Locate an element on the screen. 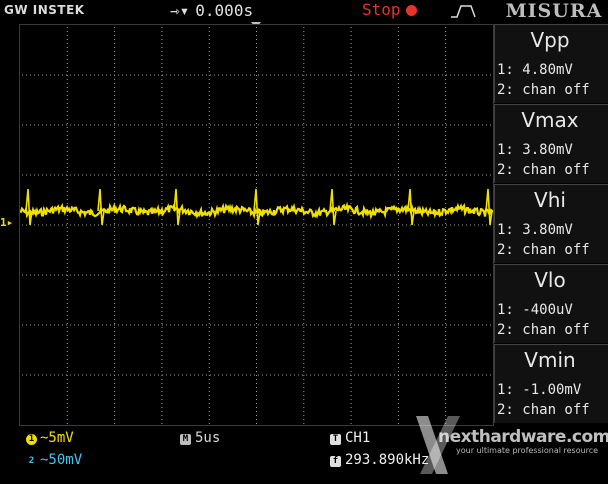  run-stop-label: Stop is located at coordinates (381, 9).